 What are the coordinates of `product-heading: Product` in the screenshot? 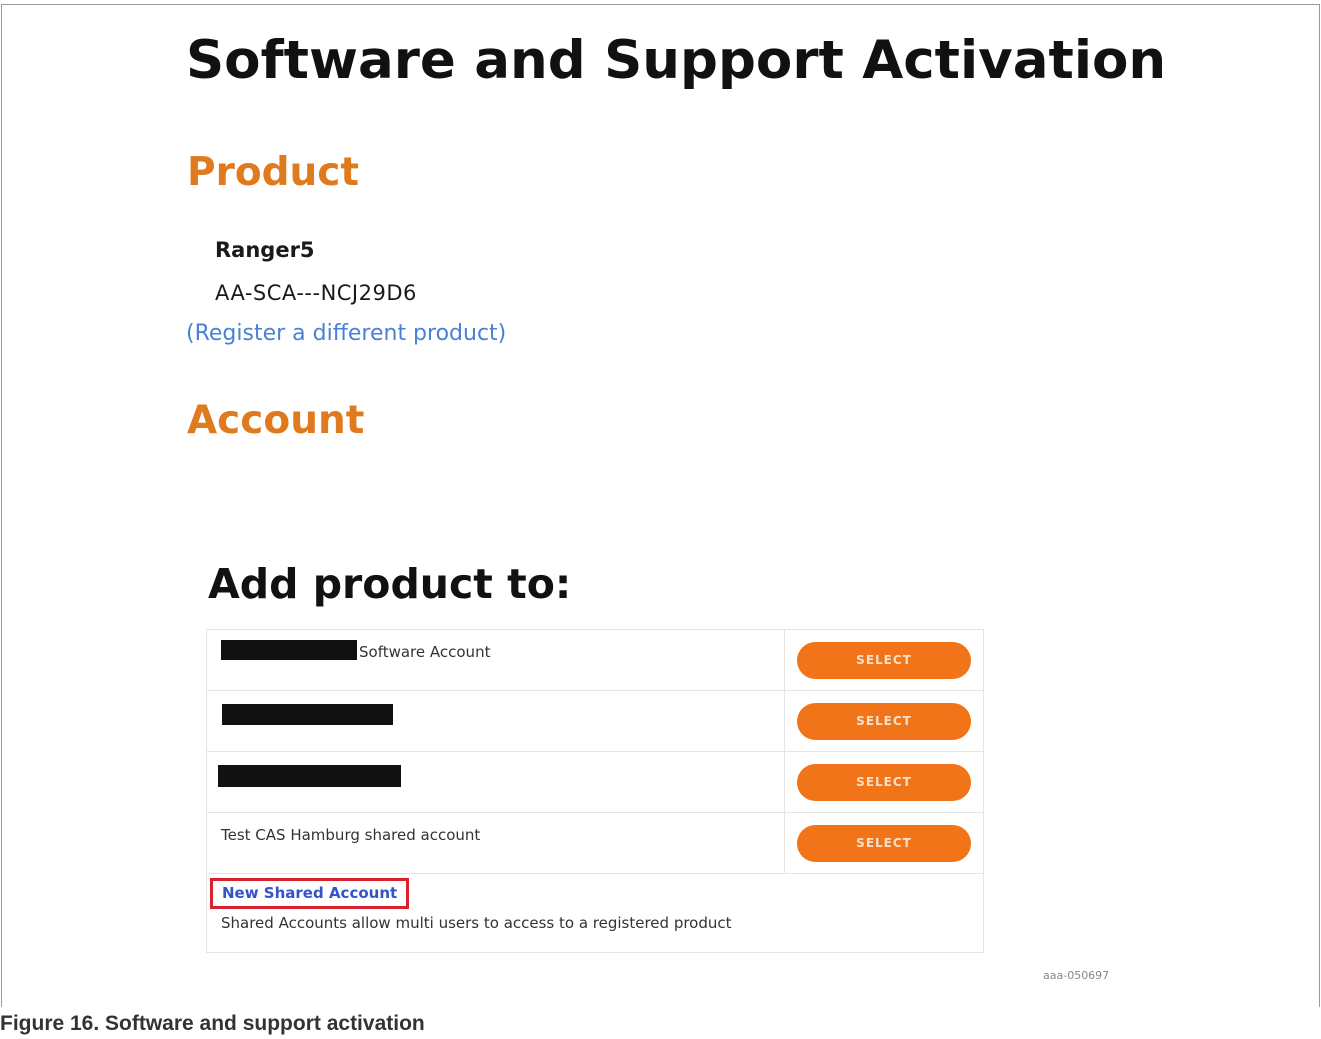 It's located at (273, 172).